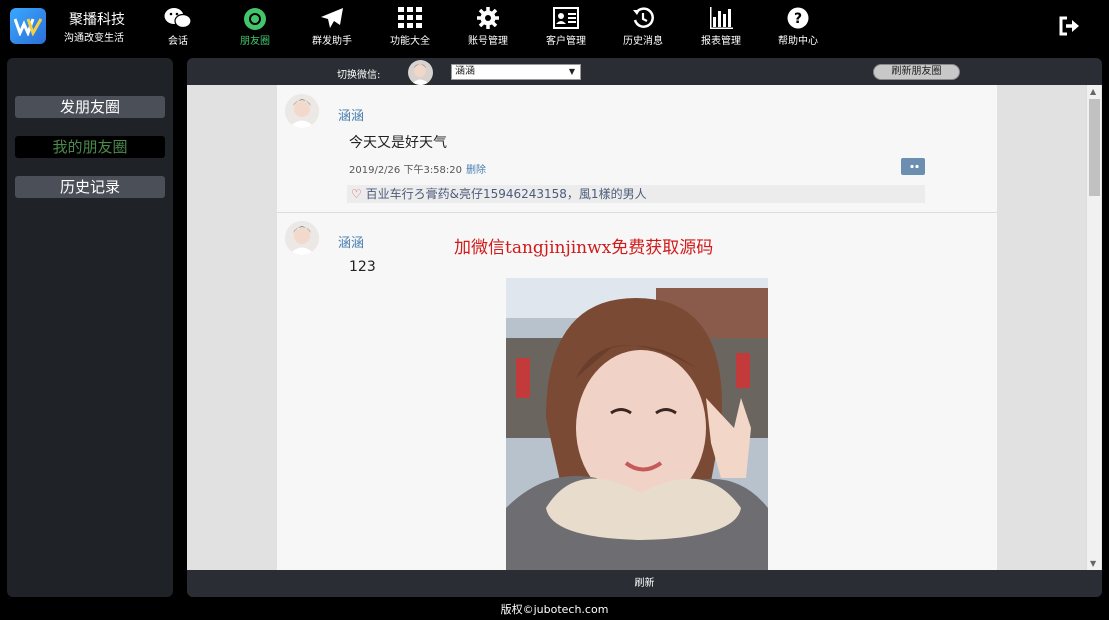  I want to click on gear-icon, so click(488, 18).